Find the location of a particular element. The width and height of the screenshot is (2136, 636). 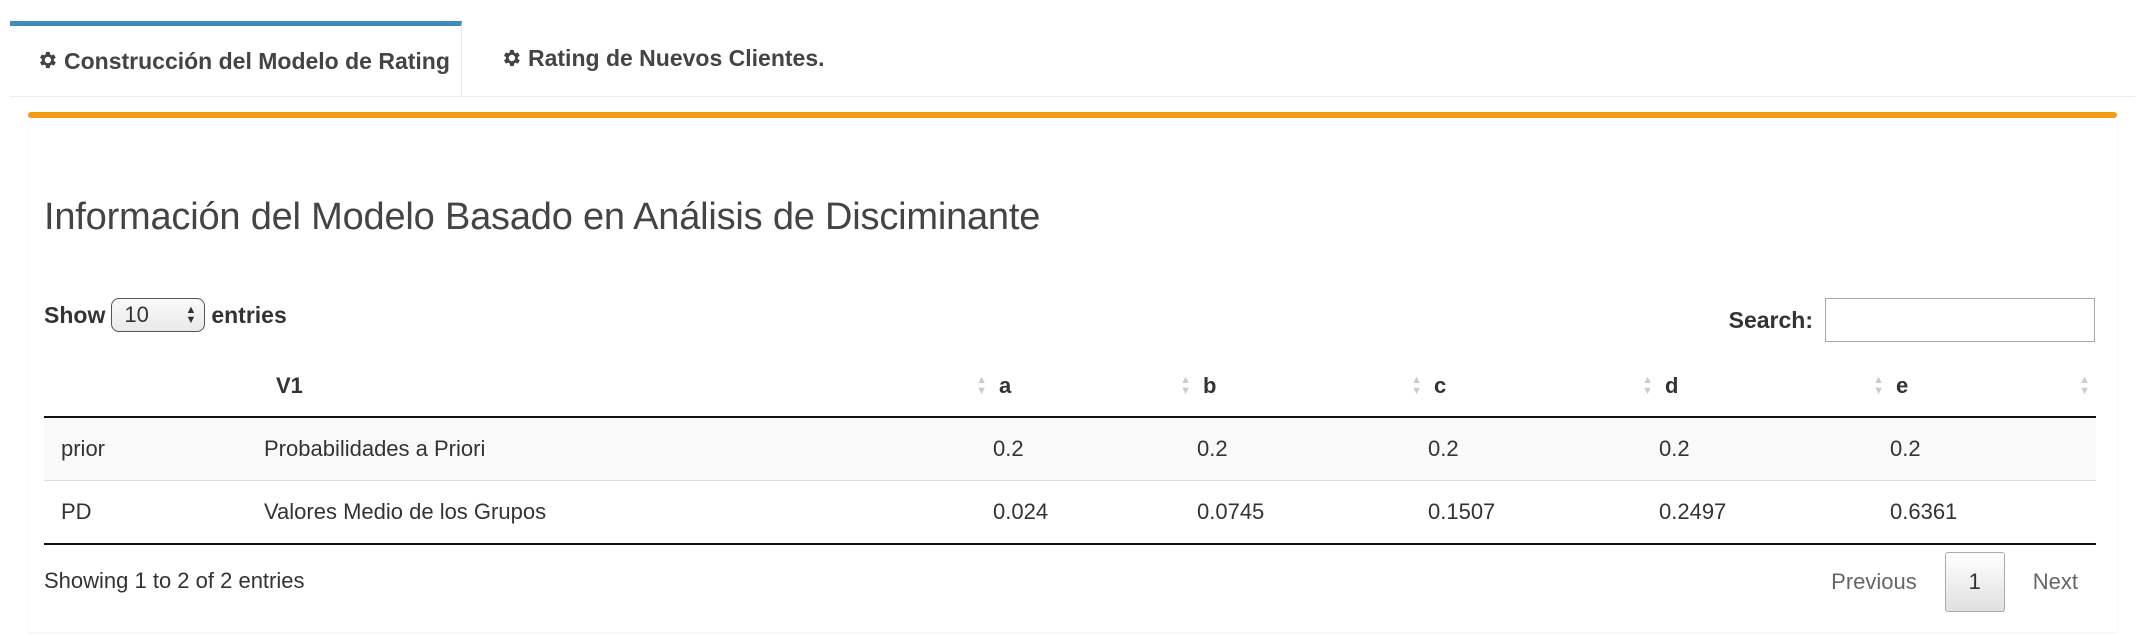

pagination: Previous 1 Next is located at coordinates (1954, 582).